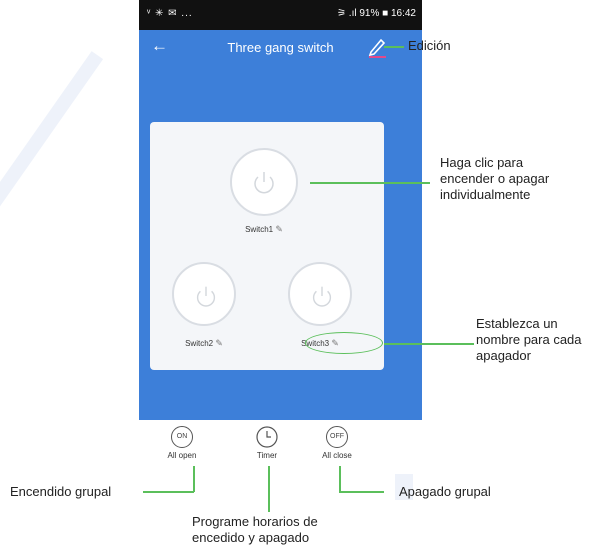 Image resolution: width=606 pixels, height=548 pixels. What do you see at coordinates (61, 491) in the screenshot?
I see `annotation-group-on: Encendido grupal` at bounding box center [61, 491].